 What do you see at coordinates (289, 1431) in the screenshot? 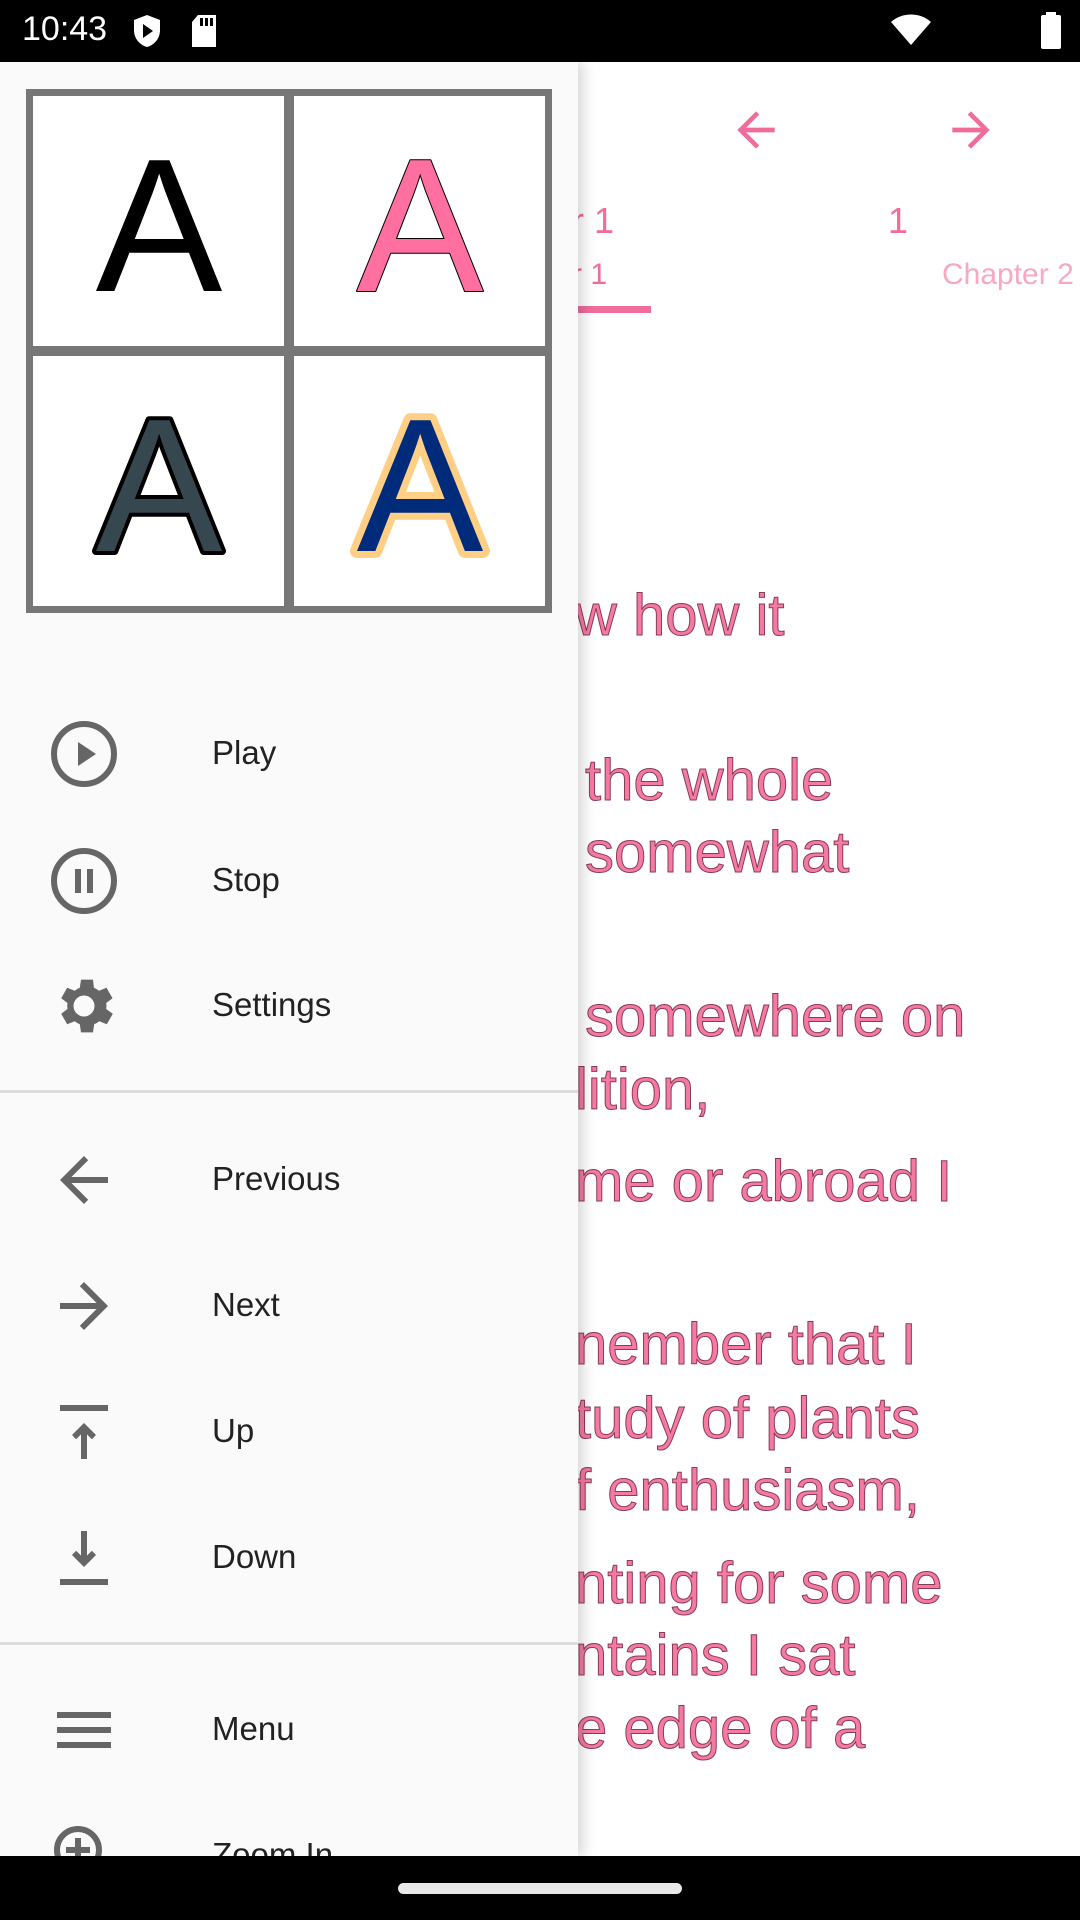
I see `drawer-item-up: Up` at bounding box center [289, 1431].